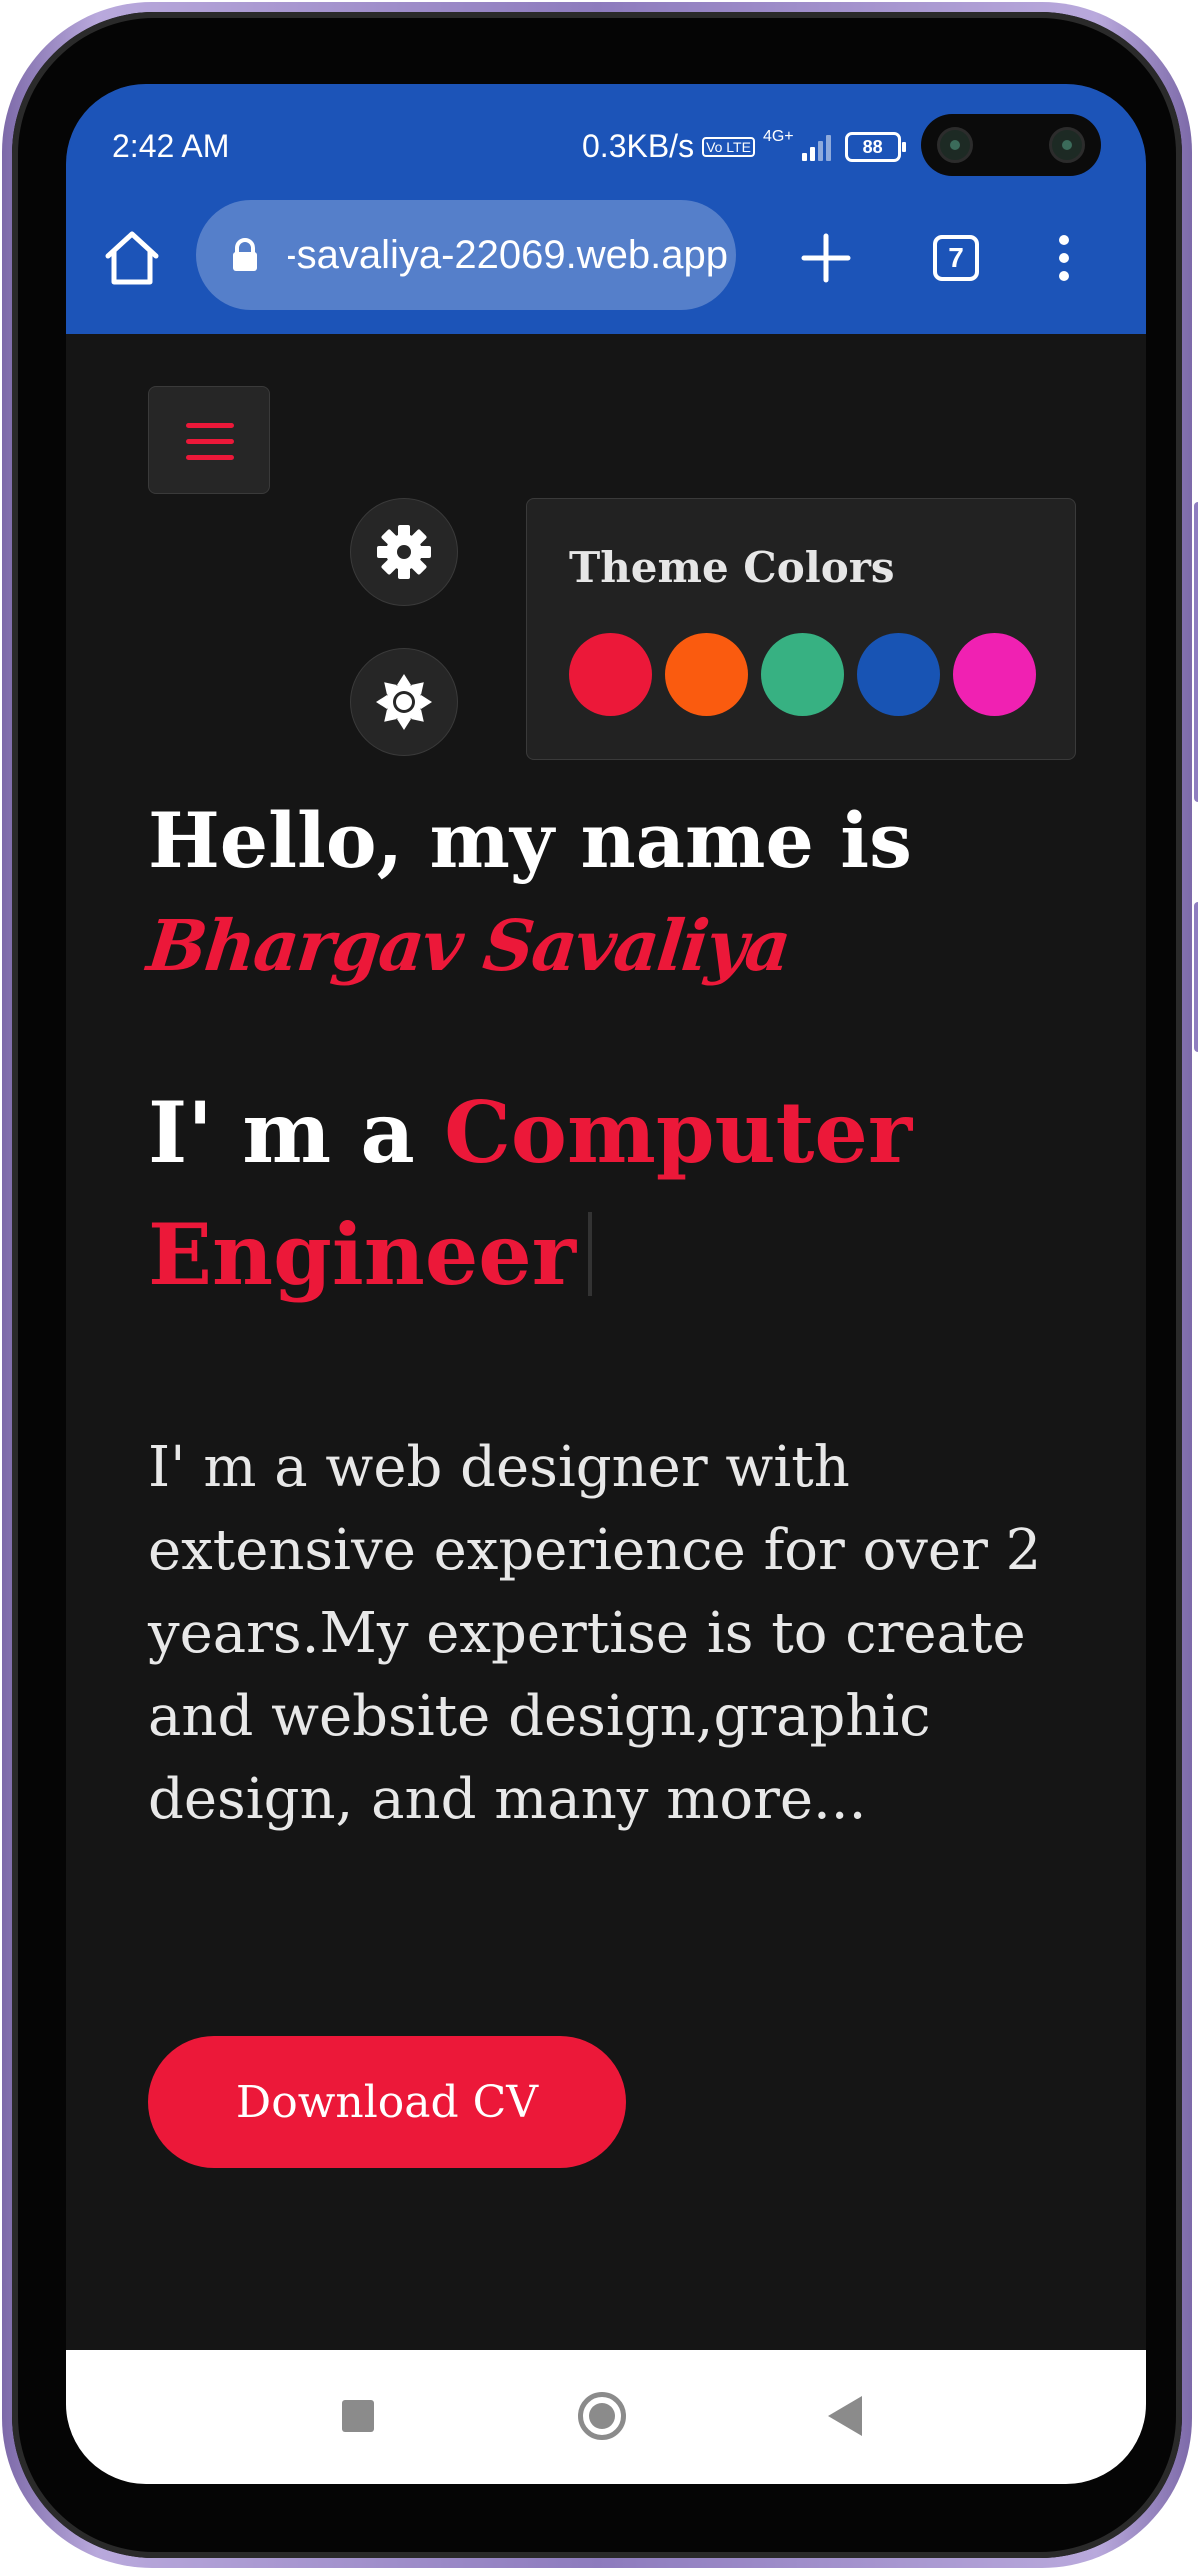 The image size is (1198, 2572). Describe the element at coordinates (589, 1254) in the screenshot. I see `typing-cursor` at that location.